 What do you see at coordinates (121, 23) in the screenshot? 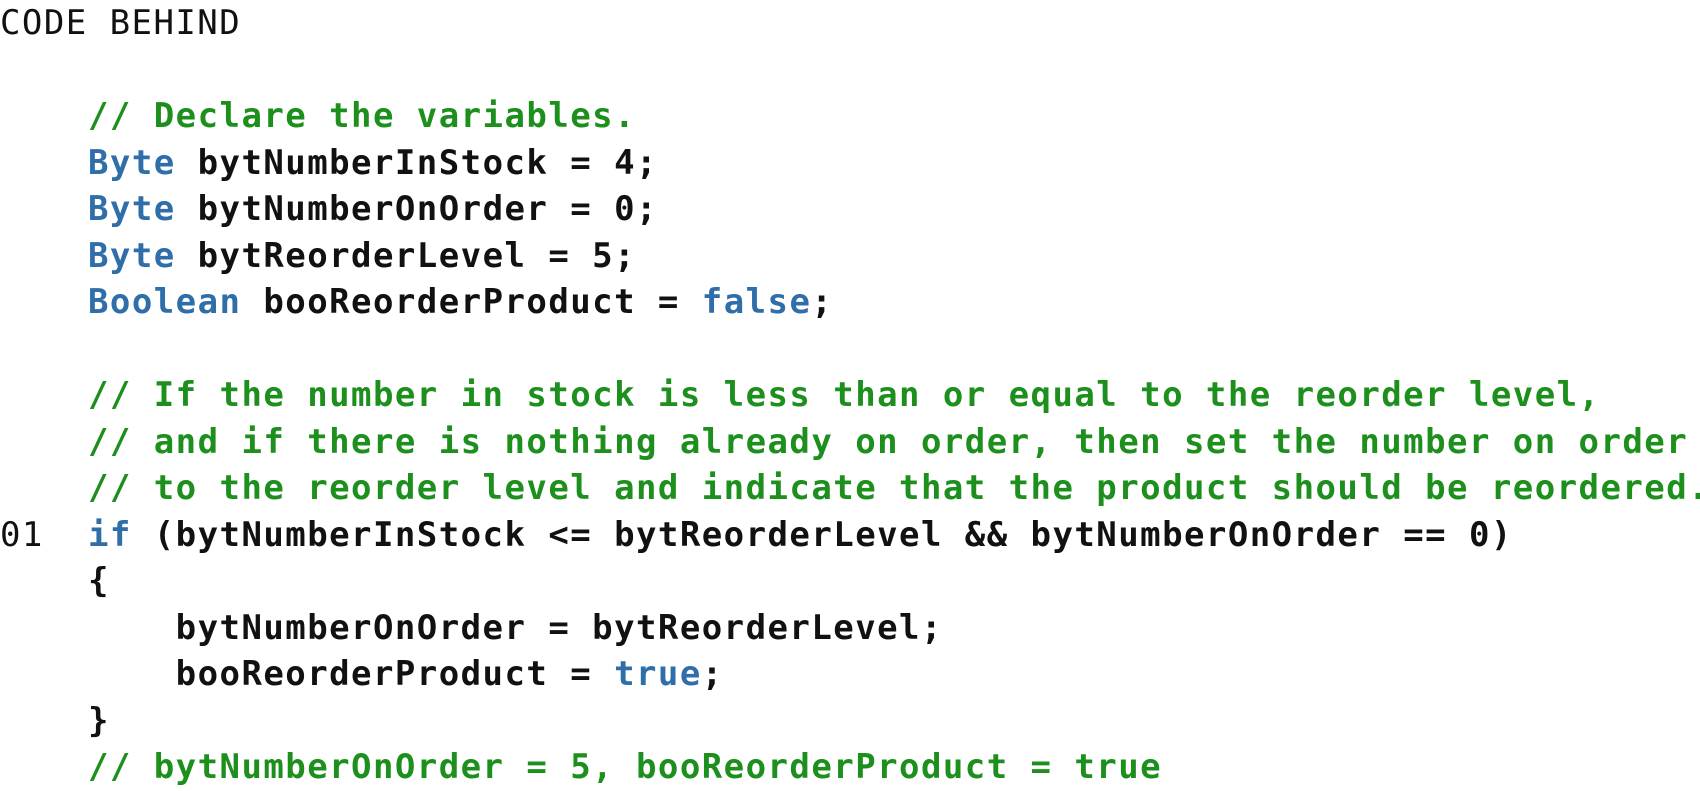
I see `code-behind-title: CODE BEHIND` at bounding box center [121, 23].